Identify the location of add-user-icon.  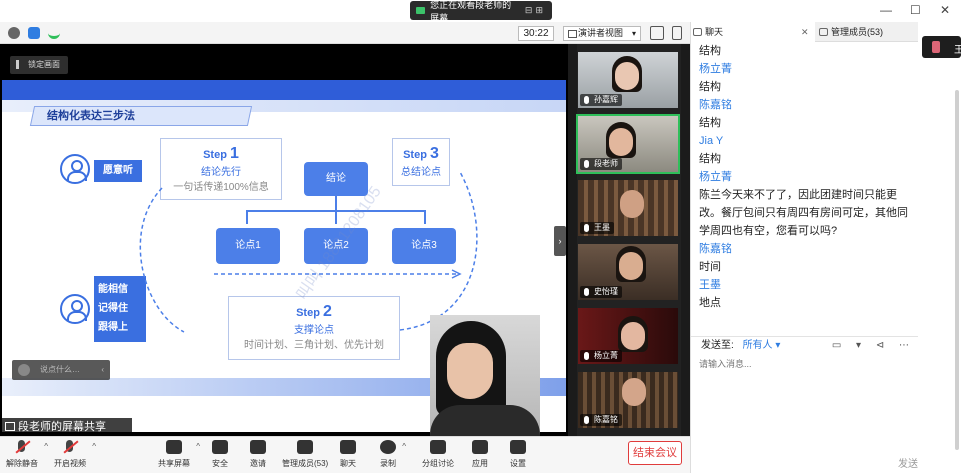
(258, 447).